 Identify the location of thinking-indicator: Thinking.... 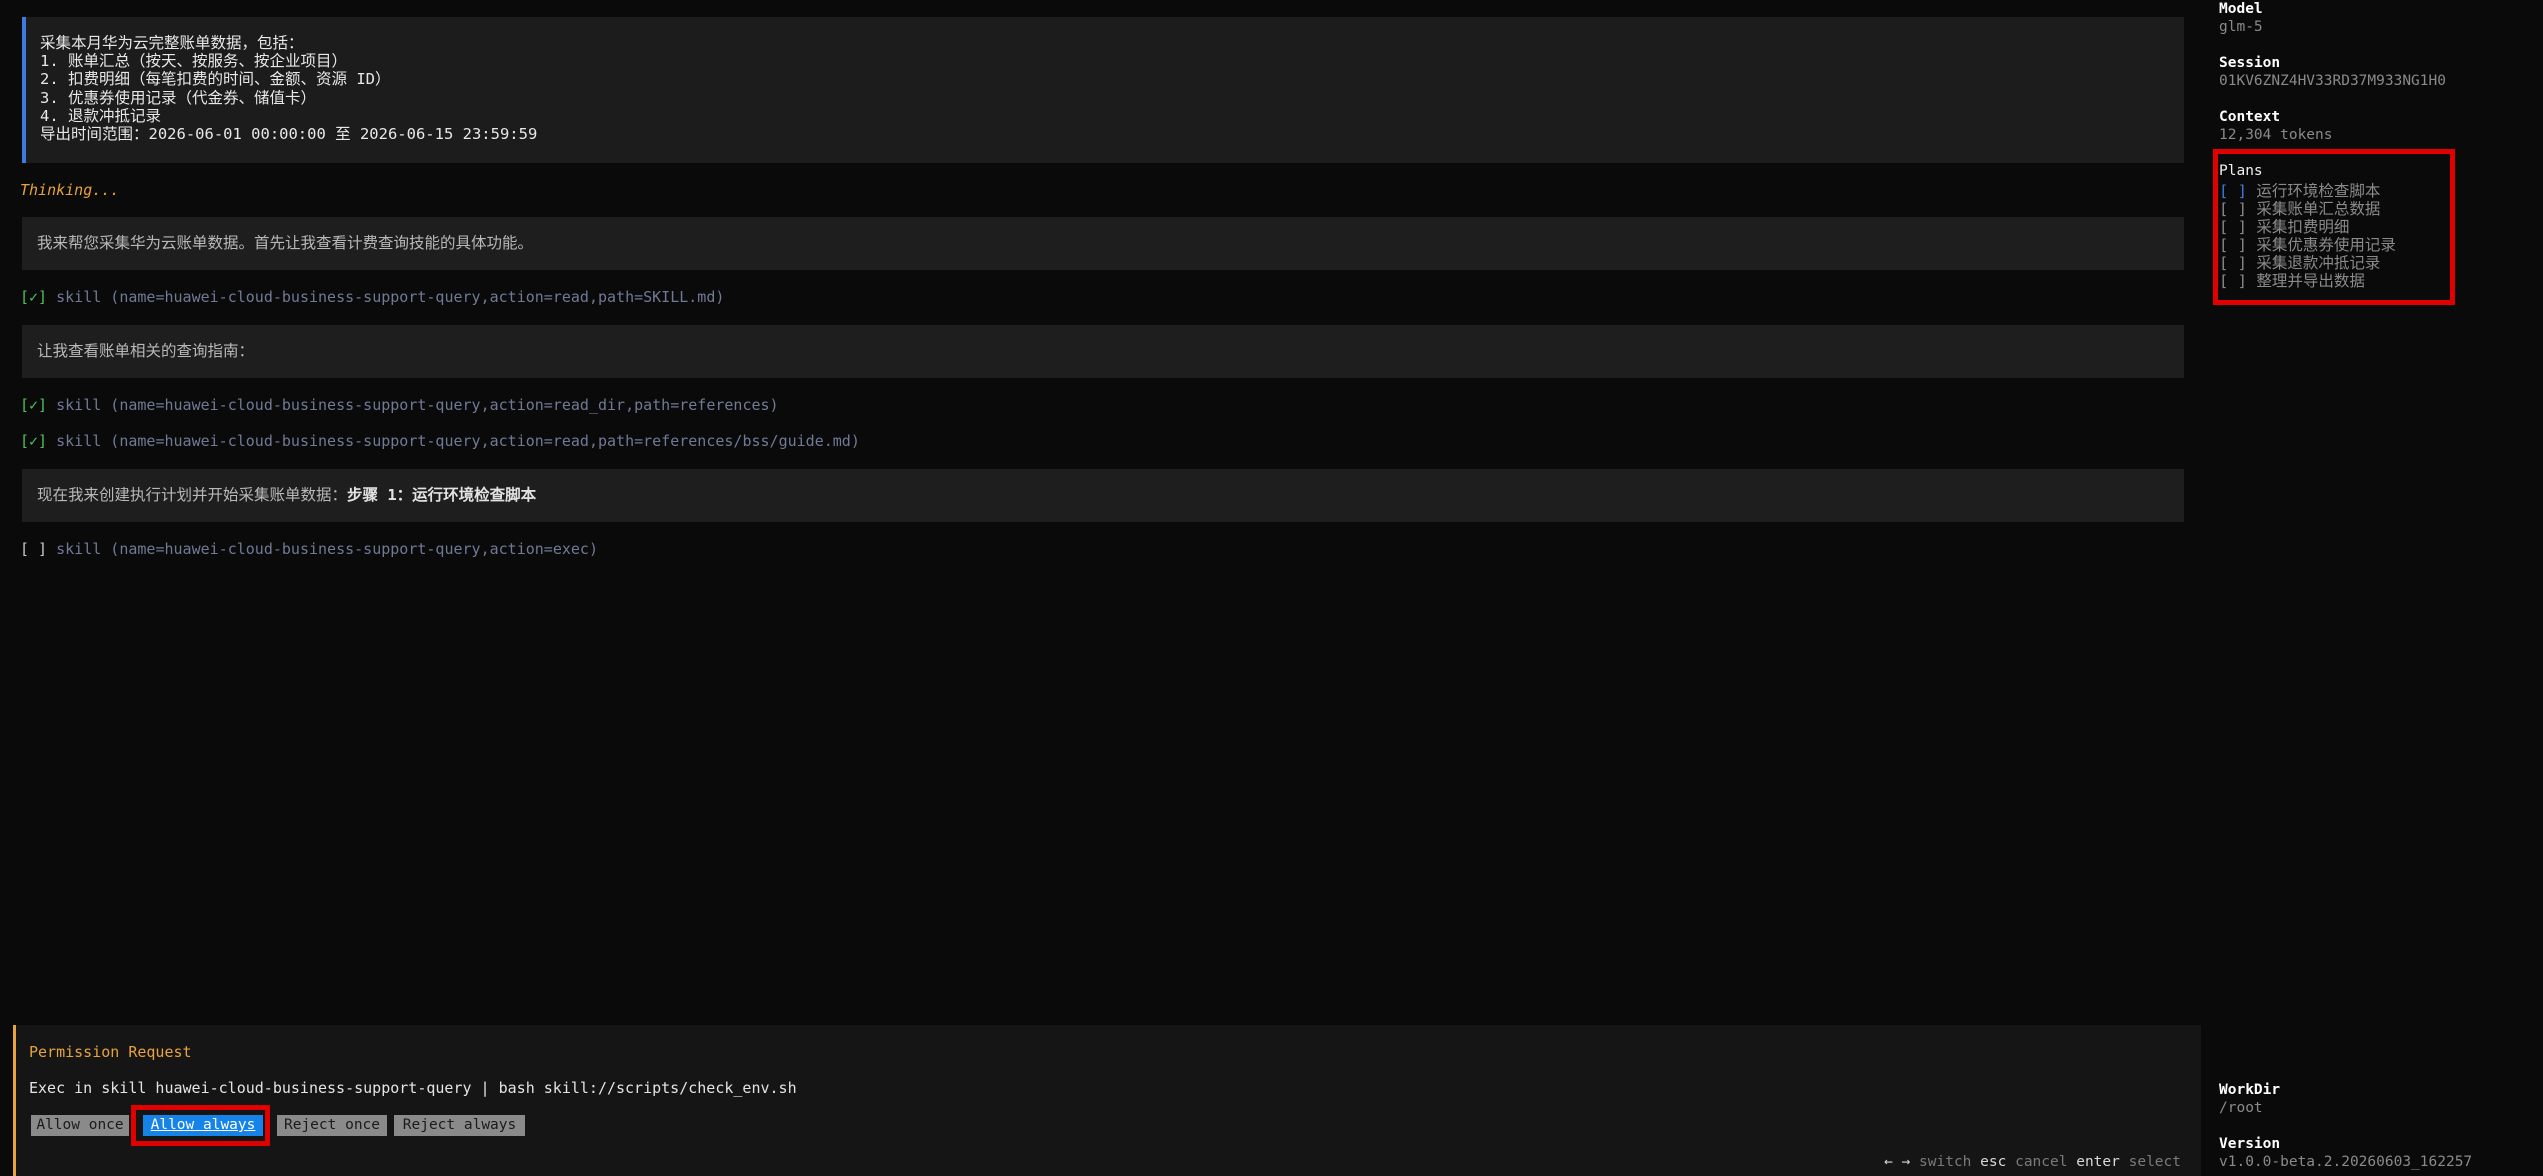
(70, 190).